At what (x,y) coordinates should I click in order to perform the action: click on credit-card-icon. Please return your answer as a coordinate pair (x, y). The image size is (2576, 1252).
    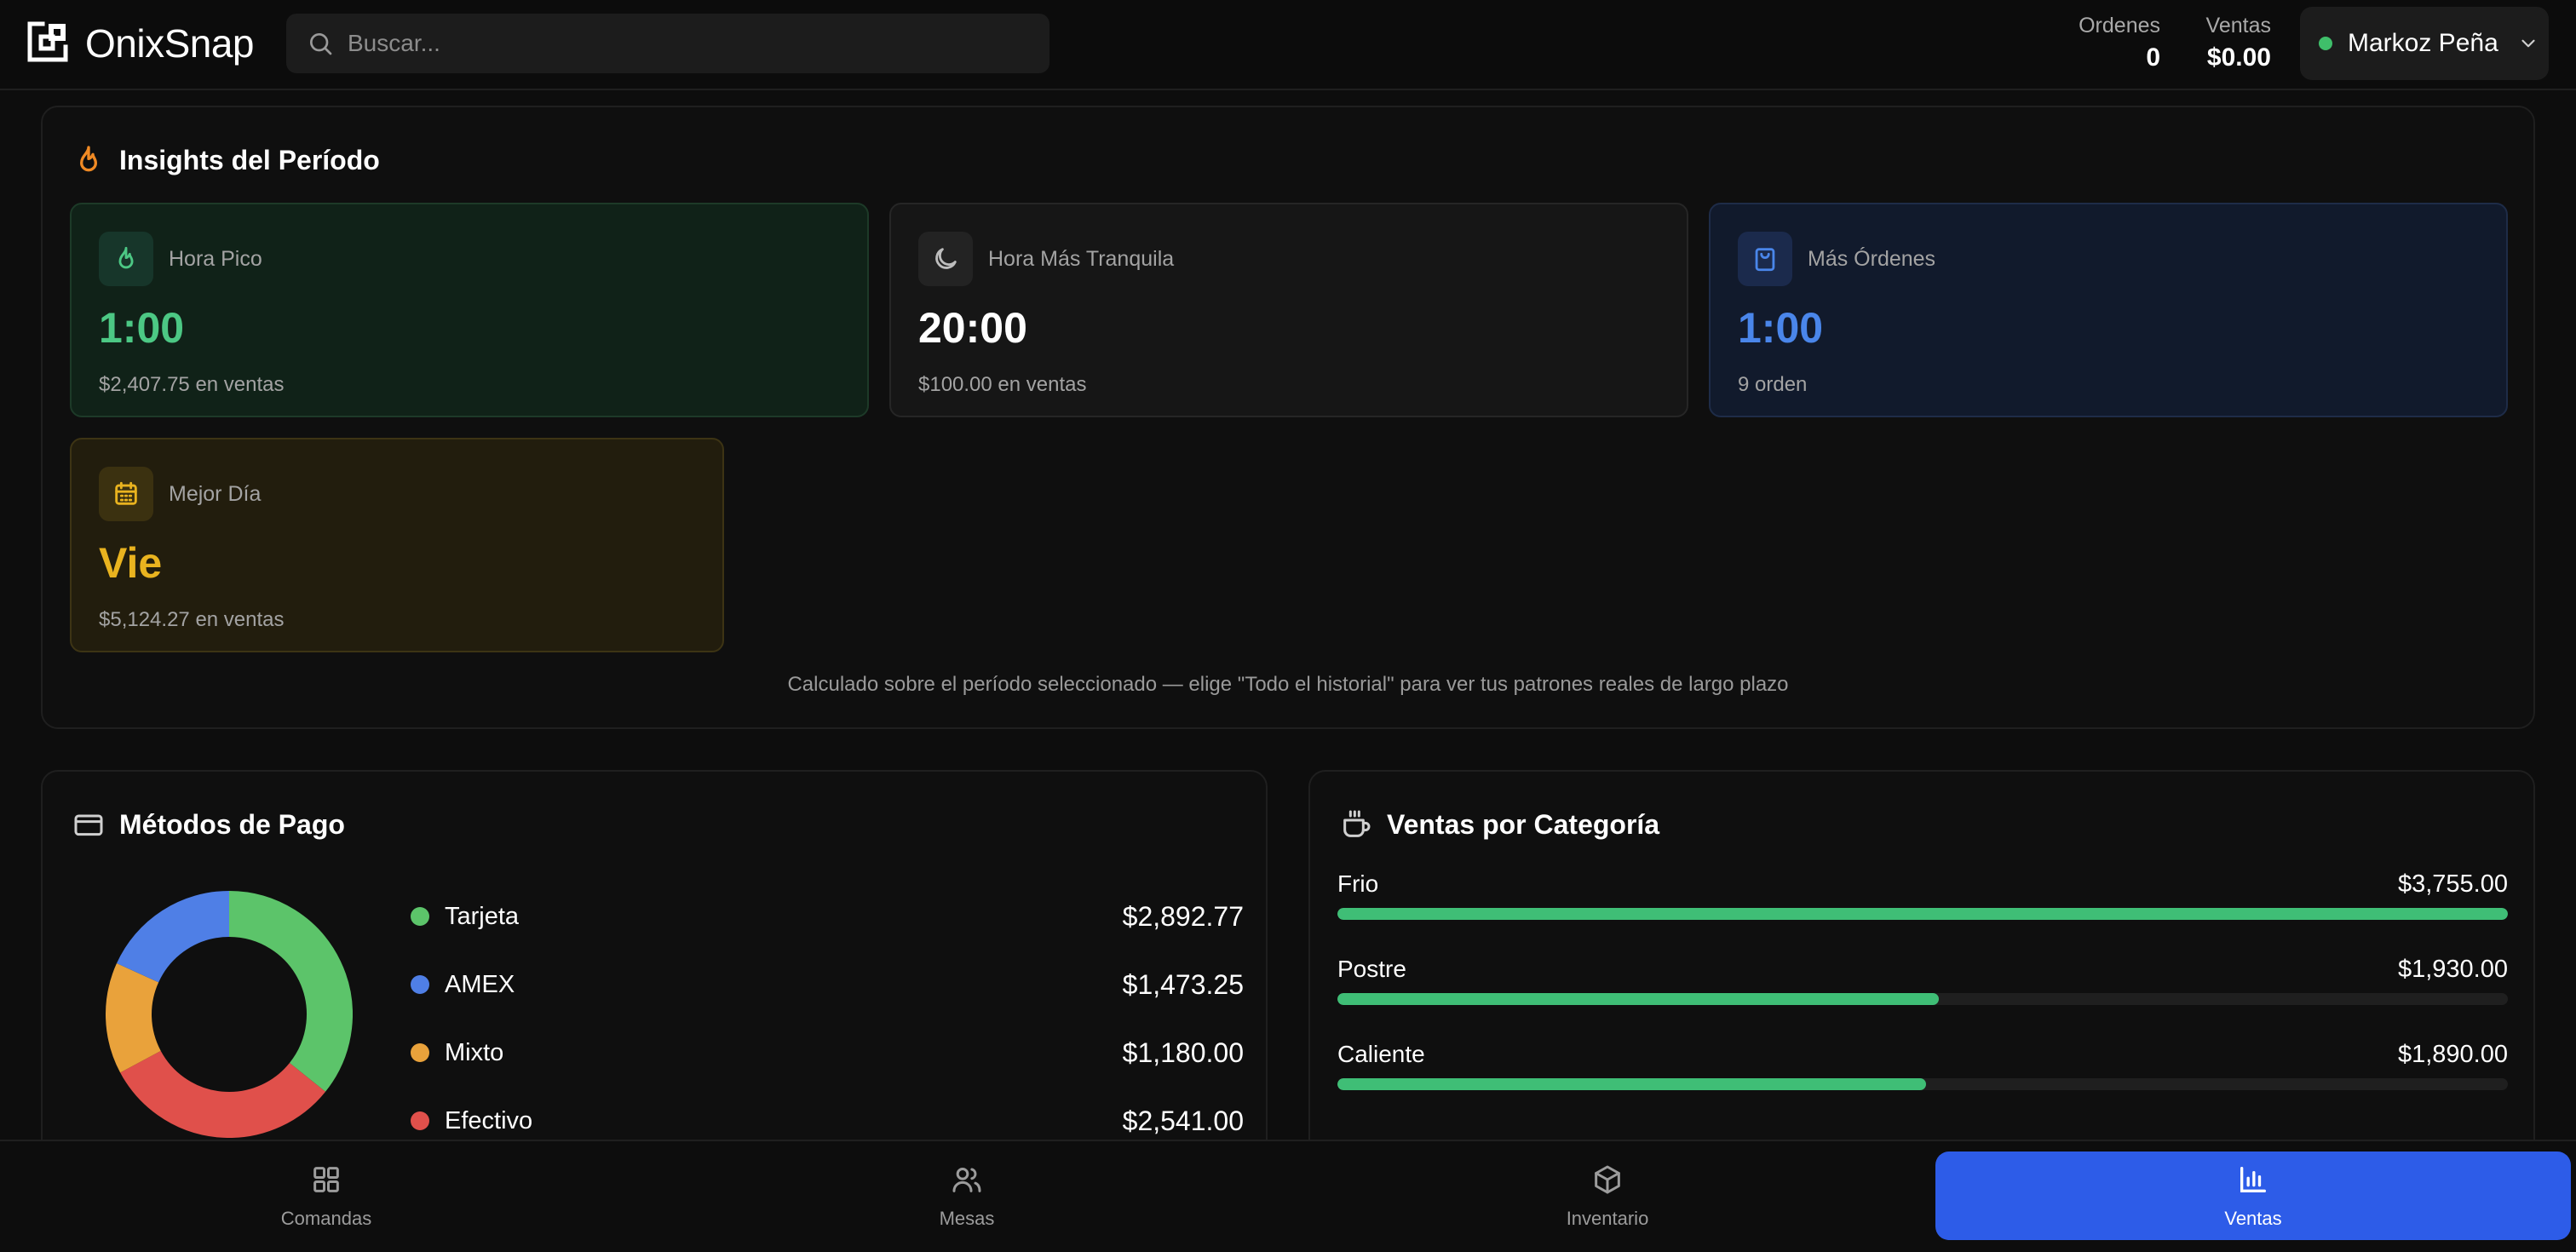
    Looking at the image, I should click on (89, 824).